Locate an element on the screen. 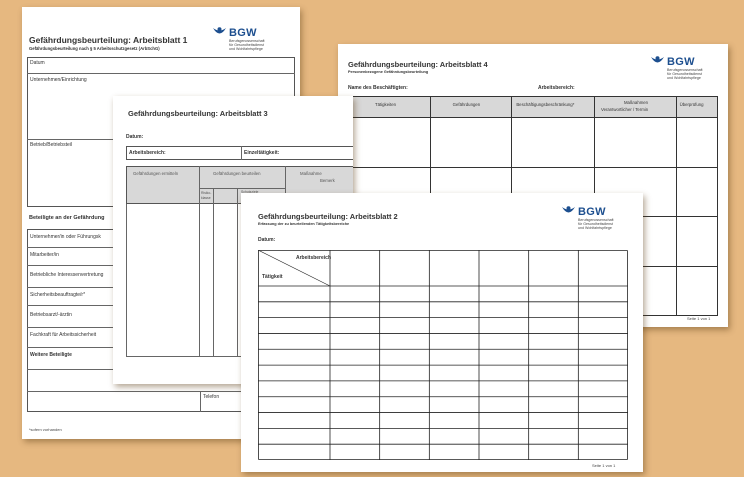 The width and height of the screenshot is (744, 477). participant-label: Weitere Beteiligte is located at coordinates (51, 355).